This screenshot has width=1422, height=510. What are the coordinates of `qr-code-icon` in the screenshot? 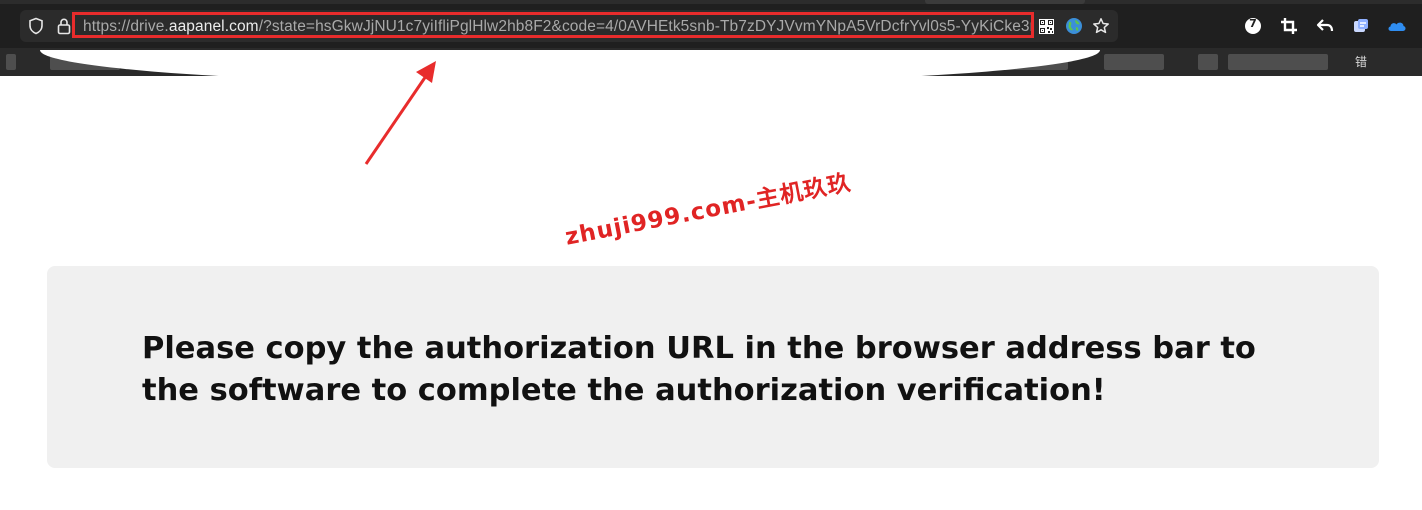 It's located at (1046, 26).